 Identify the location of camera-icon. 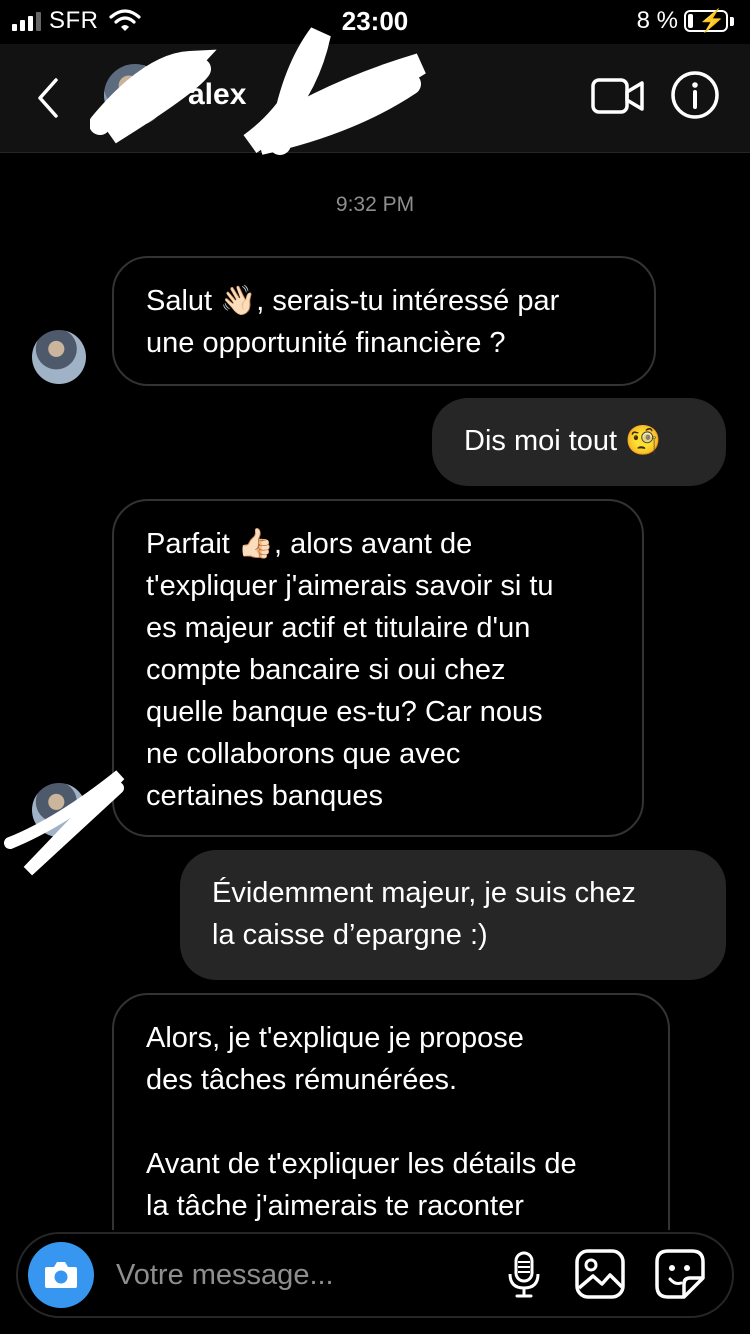
(61, 1275).